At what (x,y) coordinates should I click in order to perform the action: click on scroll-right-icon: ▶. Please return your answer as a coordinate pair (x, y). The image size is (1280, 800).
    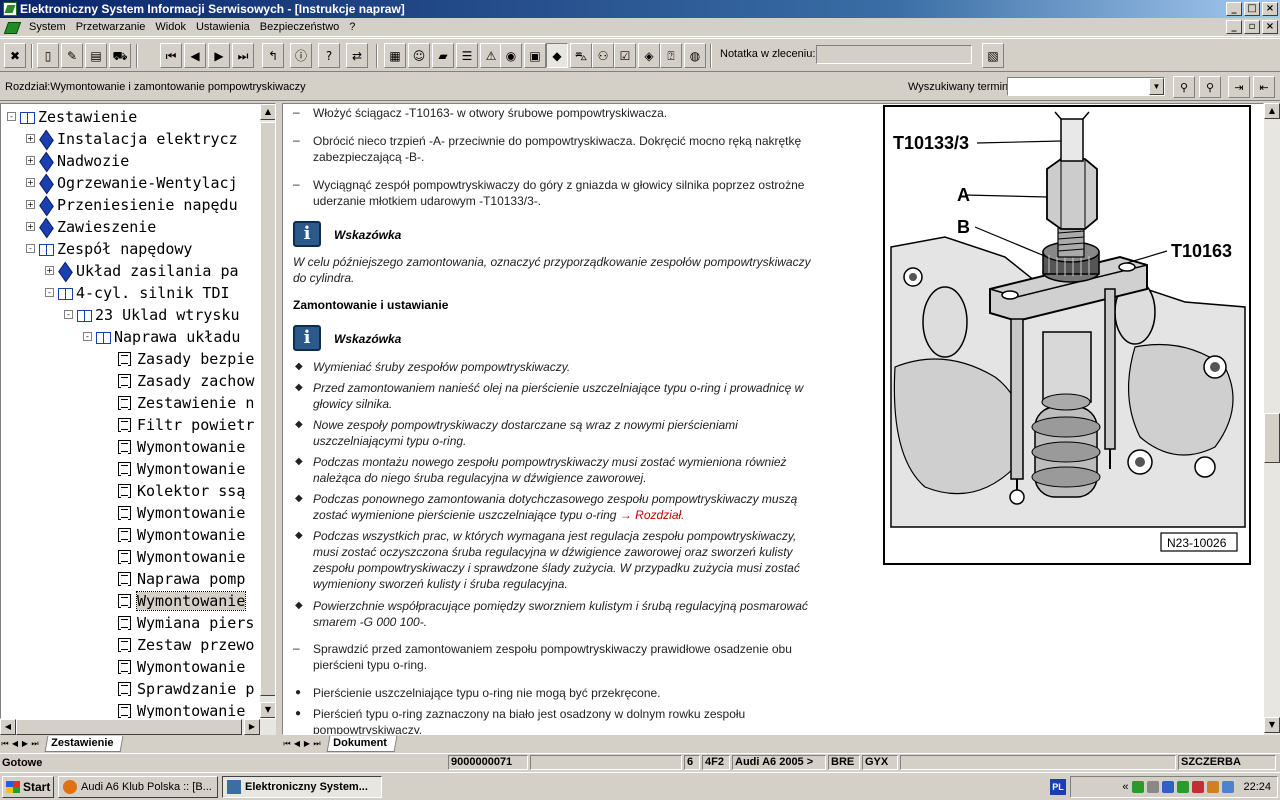
    Looking at the image, I should click on (252, 727).